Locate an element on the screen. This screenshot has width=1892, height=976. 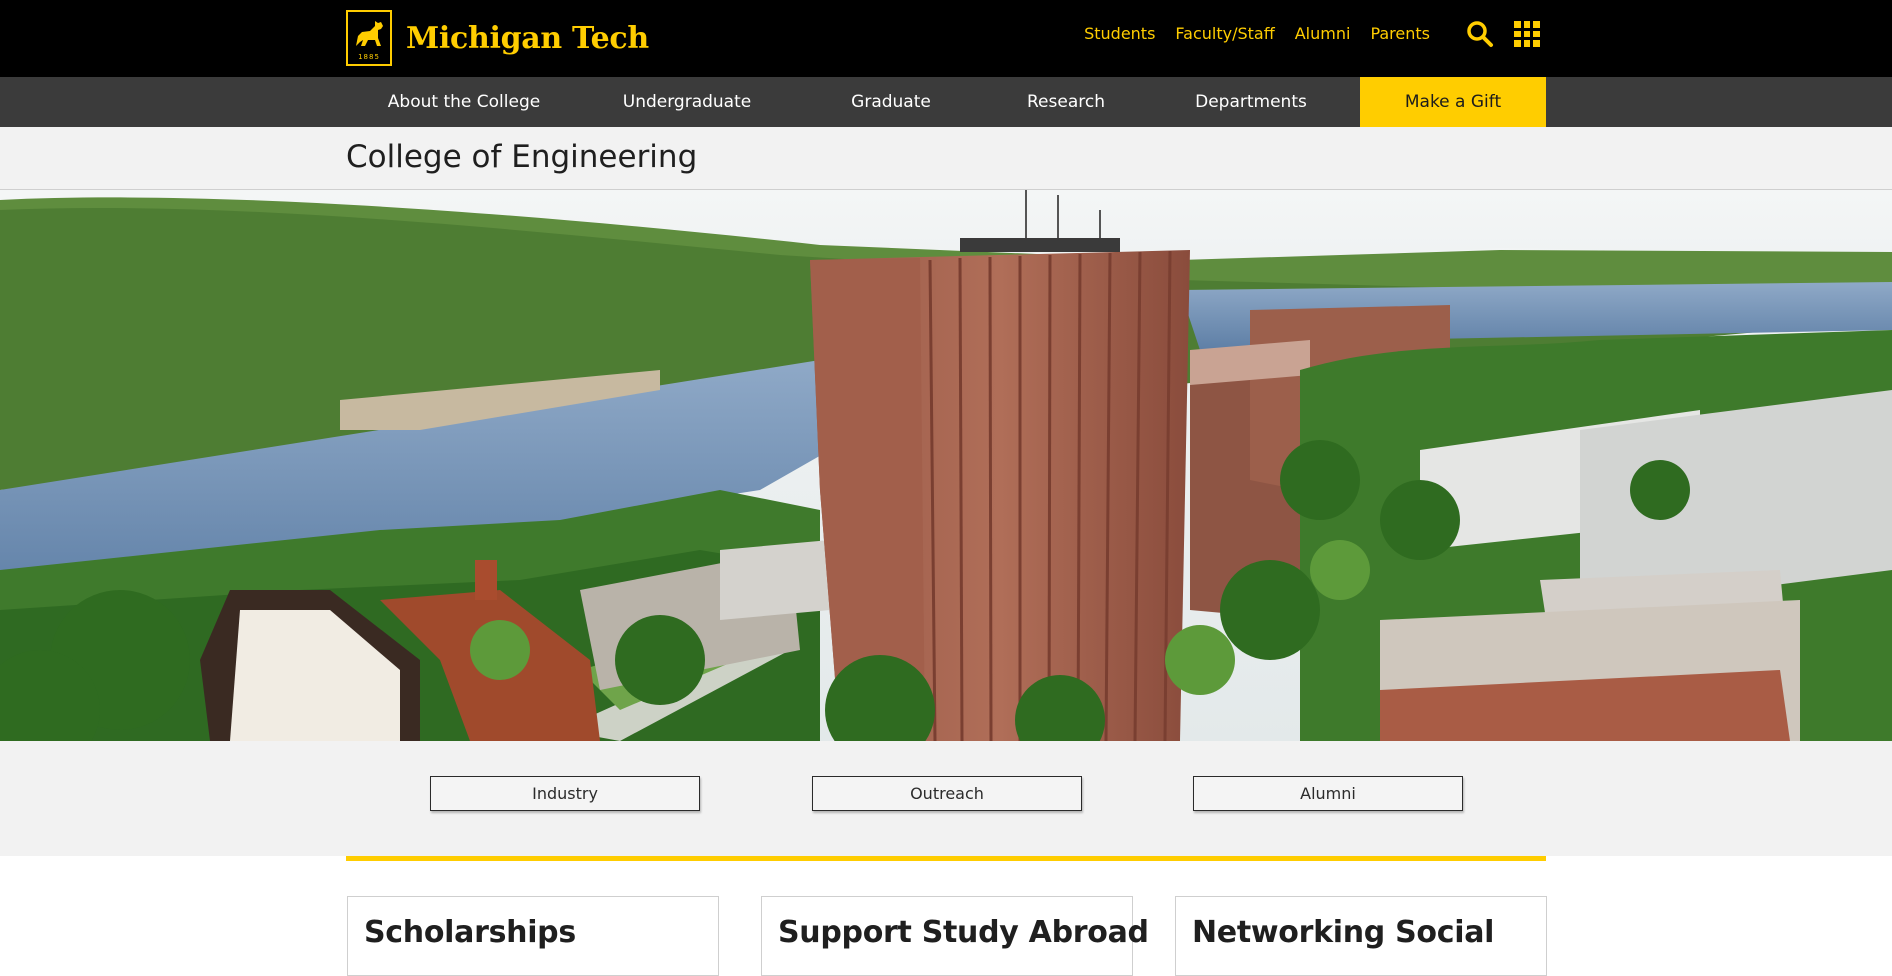
card-support-study-abroad: Support Study Abroad is located at coordinates (955, 936).